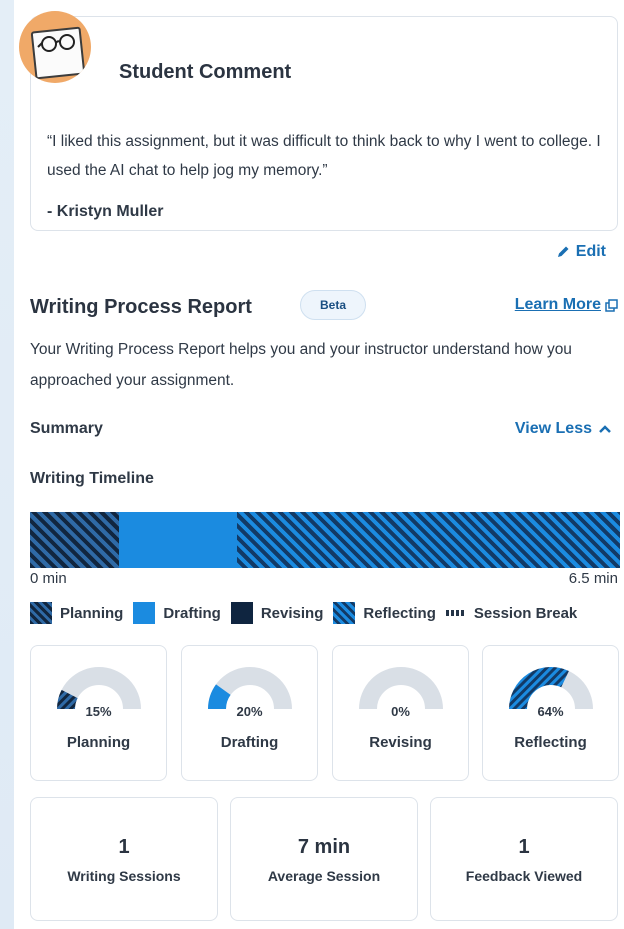  I want to click on timeline-label: Writing Timeline, so click(92, 478).